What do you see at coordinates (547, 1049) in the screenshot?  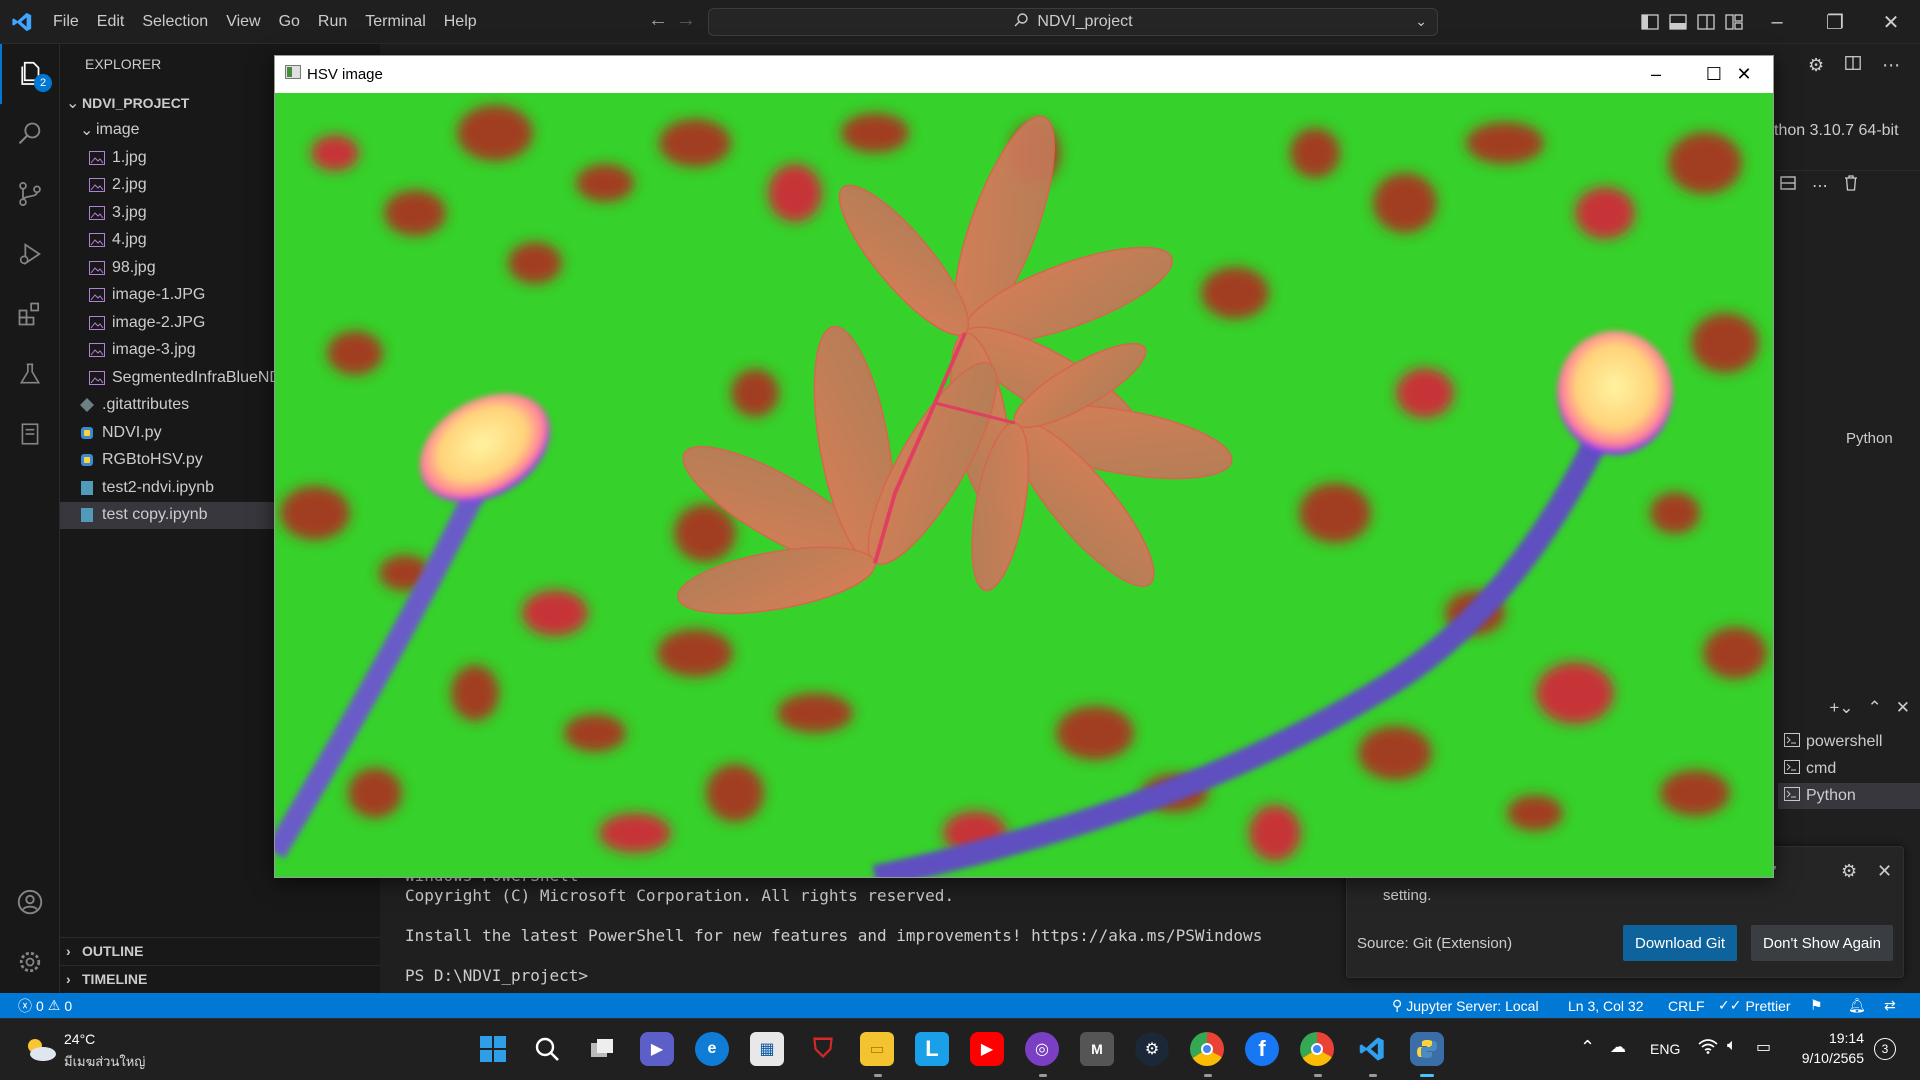 I see `taskbar-search-icon` at bounding box center [547, 1049].